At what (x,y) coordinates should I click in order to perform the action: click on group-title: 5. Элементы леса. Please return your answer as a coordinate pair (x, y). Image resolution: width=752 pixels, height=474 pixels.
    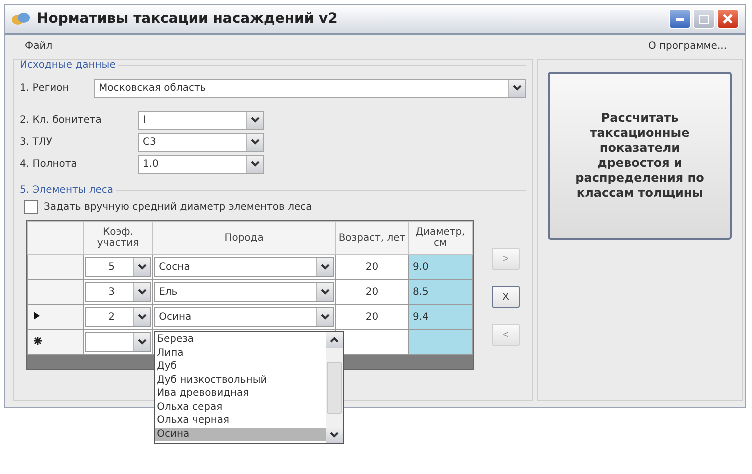
    Looking at the image, I should click on (67, 190).